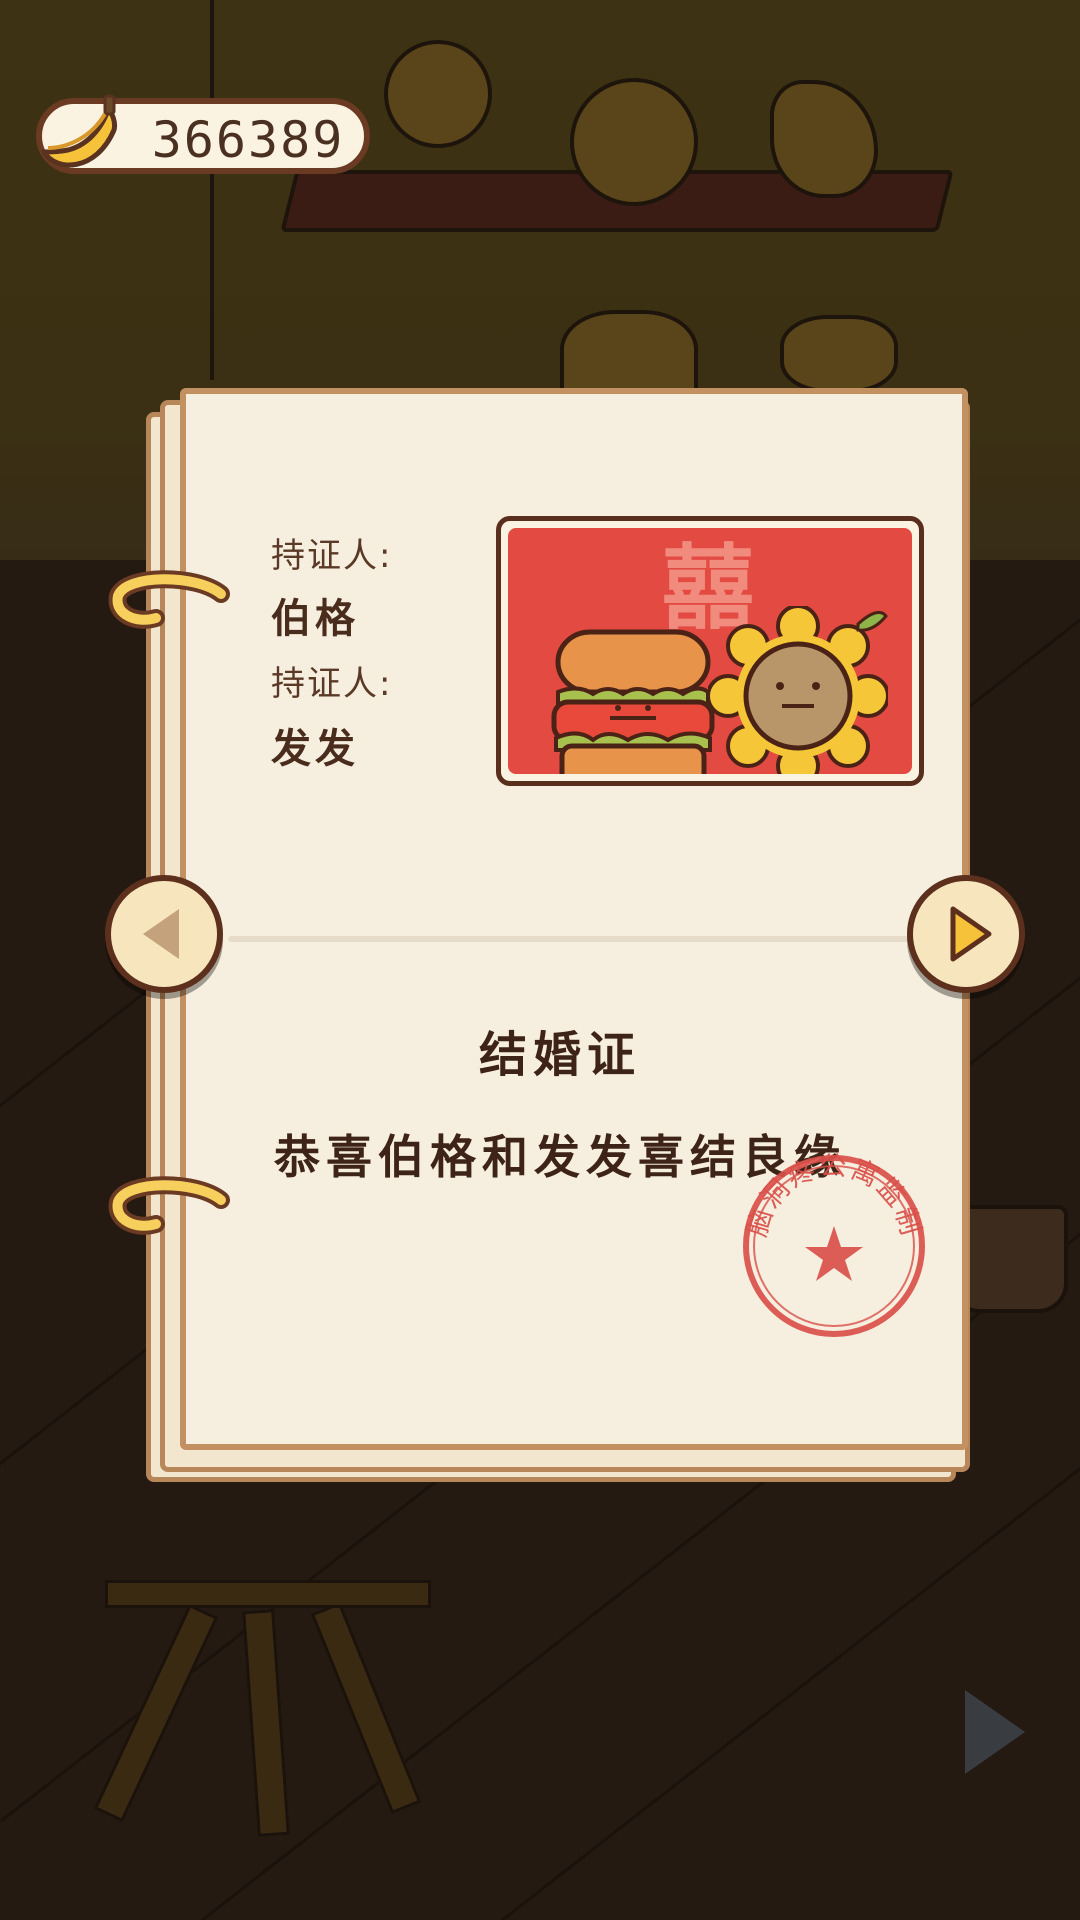  Describe the element at coordinates (995, 1732) in the screenshot. I see `background-next-arrow-icon` at that location.